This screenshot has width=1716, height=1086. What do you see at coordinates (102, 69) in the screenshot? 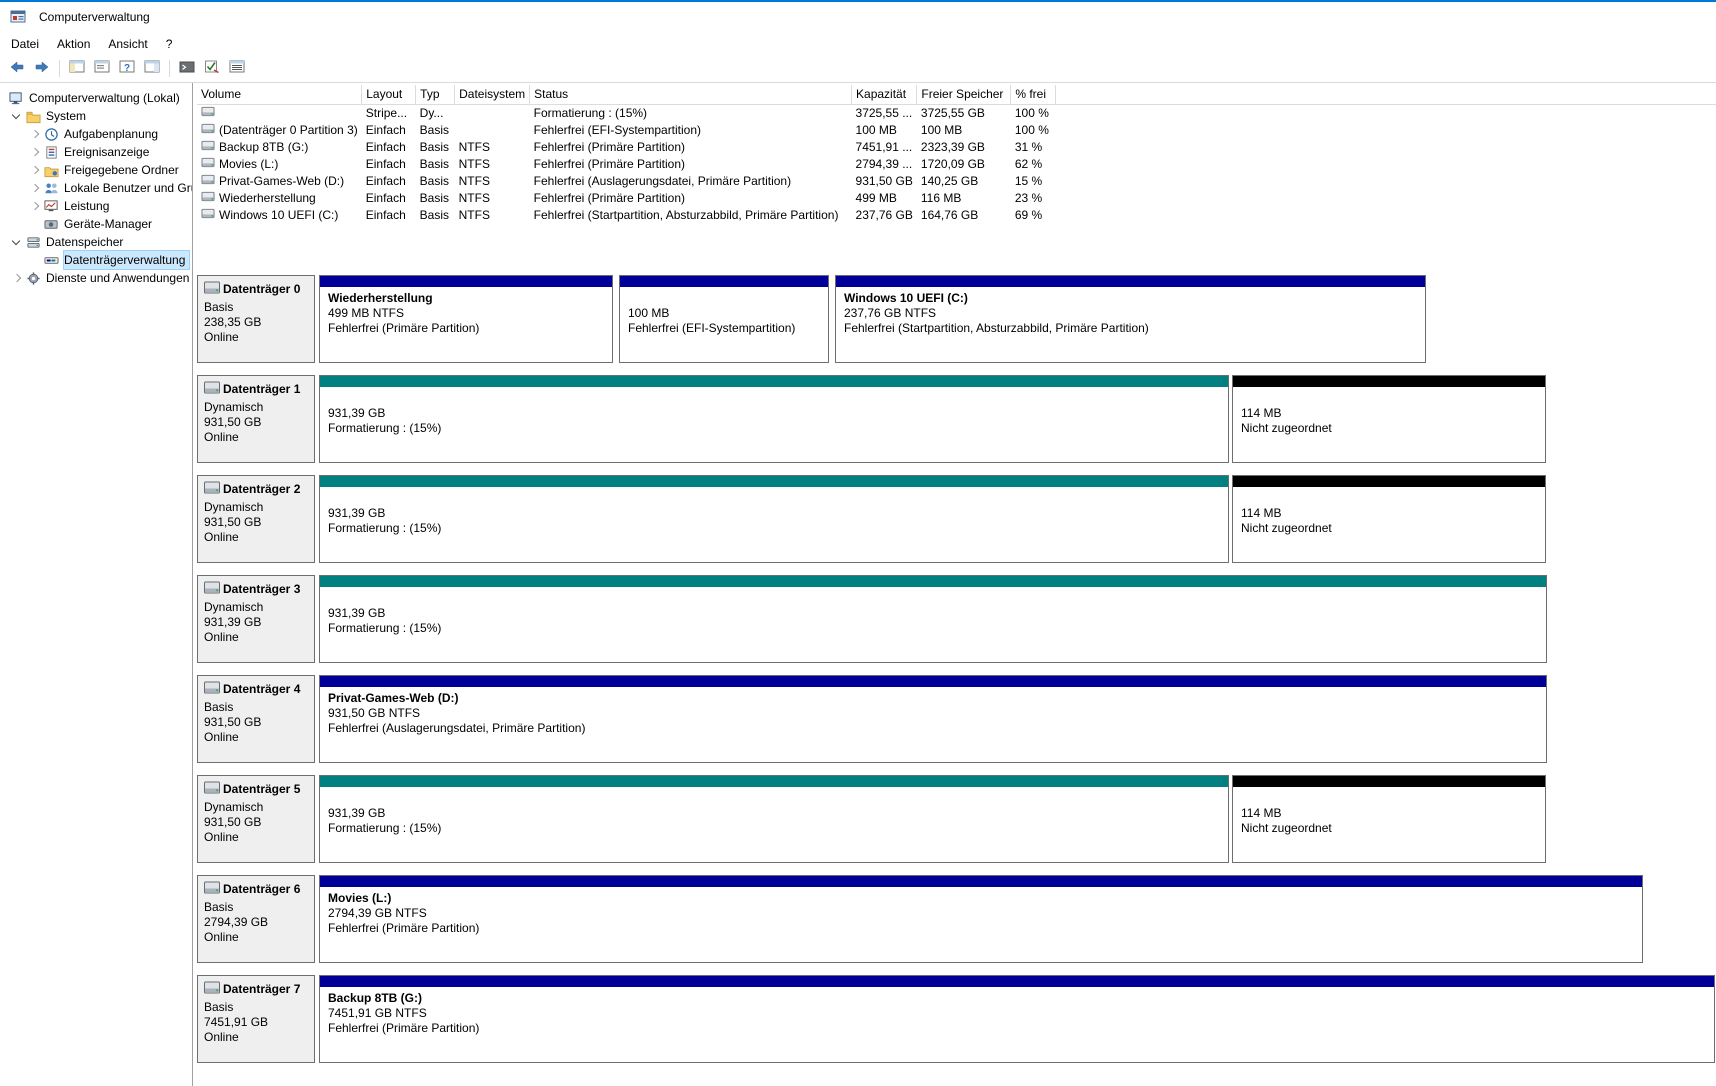
I see `properties-button` at bounding box center [102, 69].